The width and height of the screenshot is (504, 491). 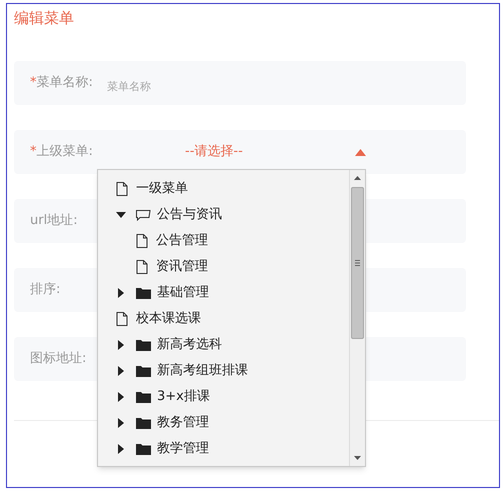 I want to click on dialog-title: 编辑菜单, so click(x=44, y=18).